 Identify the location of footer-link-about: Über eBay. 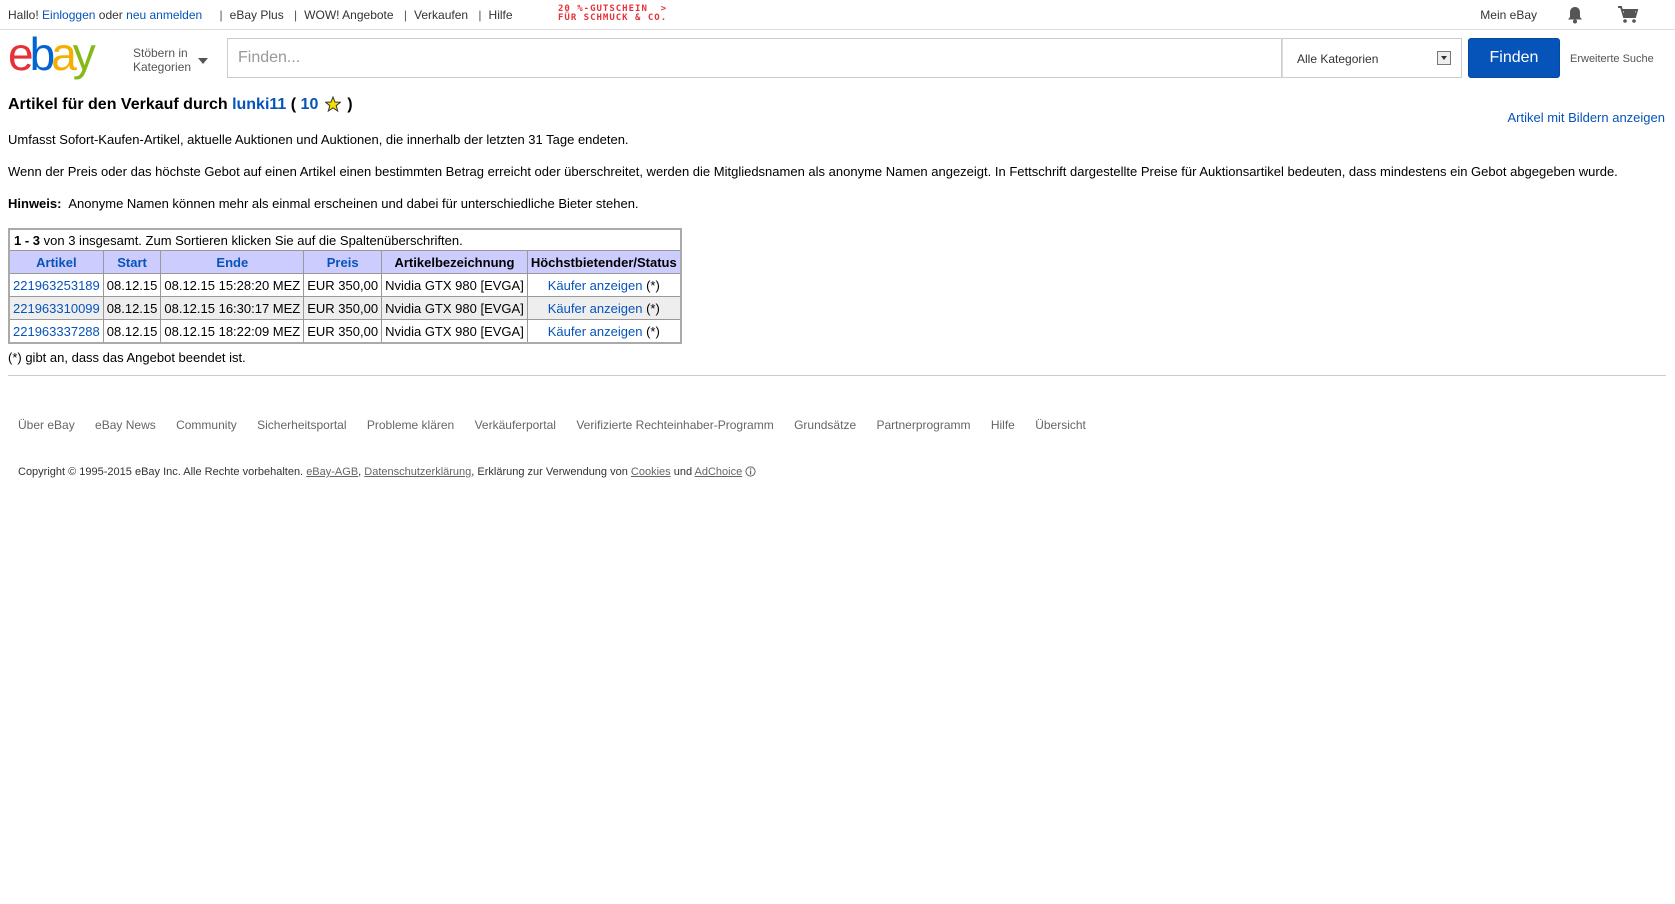
(46, 425).